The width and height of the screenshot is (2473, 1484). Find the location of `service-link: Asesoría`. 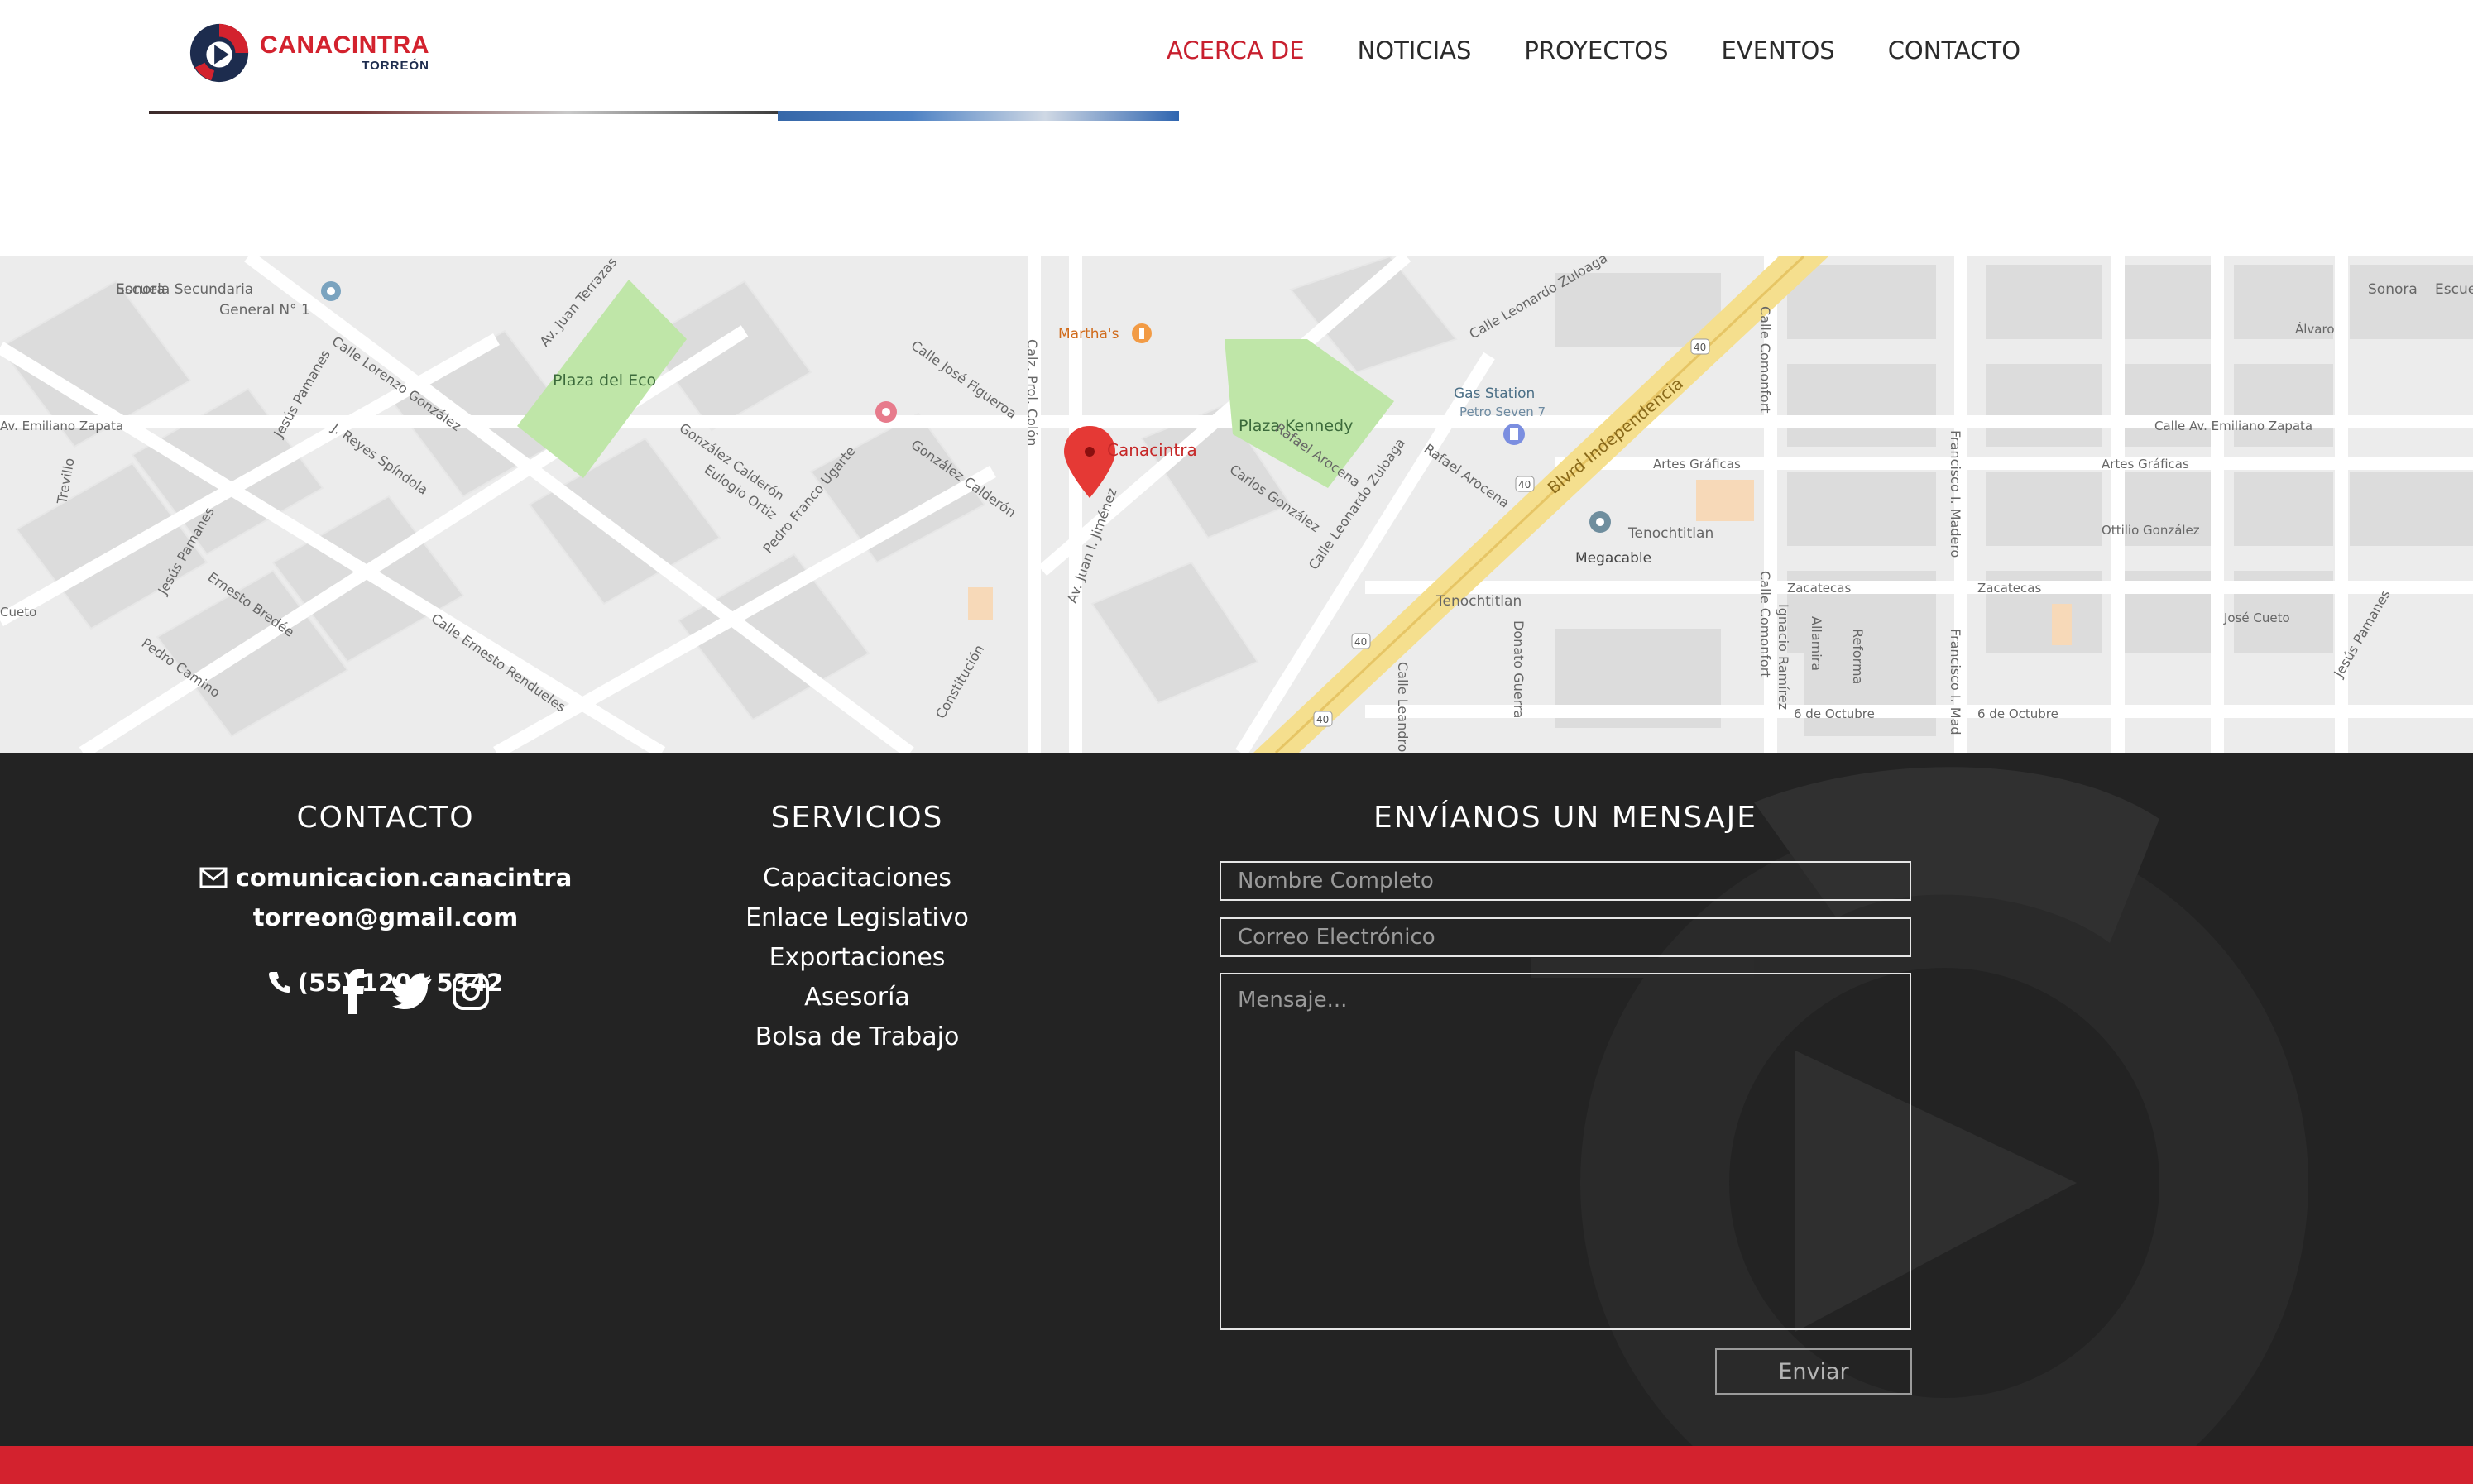

service-link: Asesoría is located at coordinates (857, 997).